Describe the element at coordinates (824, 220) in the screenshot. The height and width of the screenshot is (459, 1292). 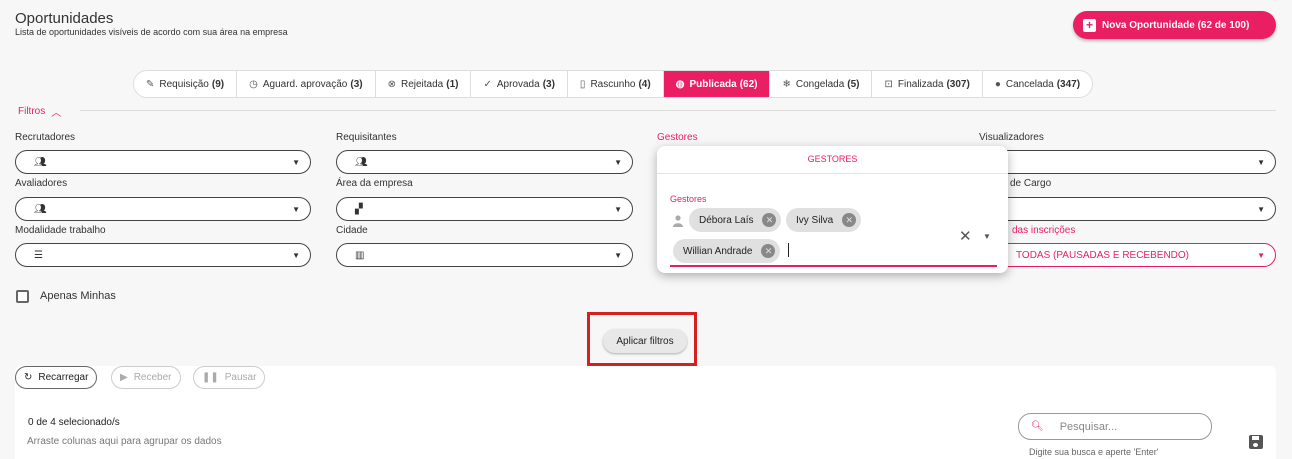
I see `chip-ivy-silva: Ivy Silva ✕` at that location.